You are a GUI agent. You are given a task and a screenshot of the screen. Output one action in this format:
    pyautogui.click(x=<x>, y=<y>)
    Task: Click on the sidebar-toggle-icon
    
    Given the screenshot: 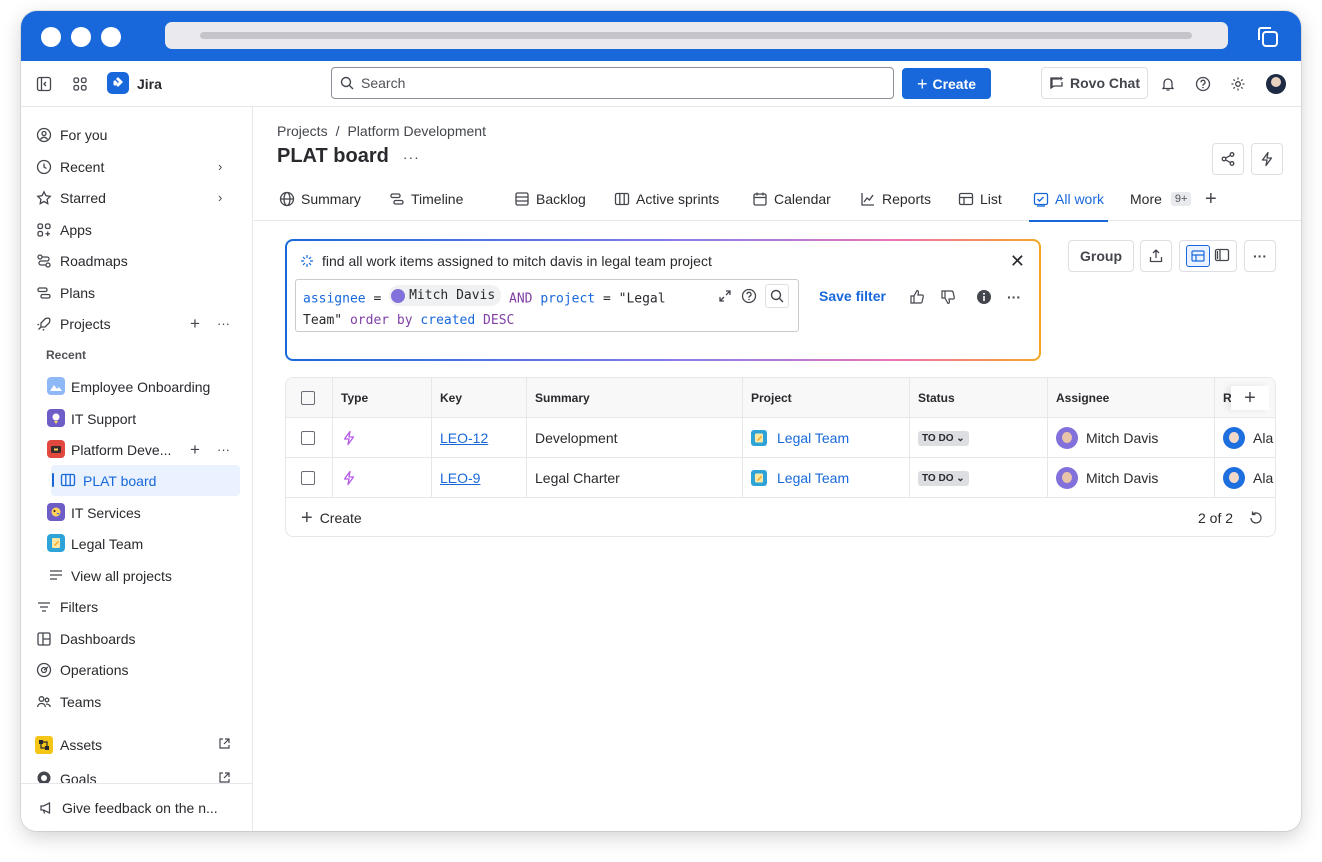 What is the action you would take?
    pyautogui.click(x=44, y=84)
    